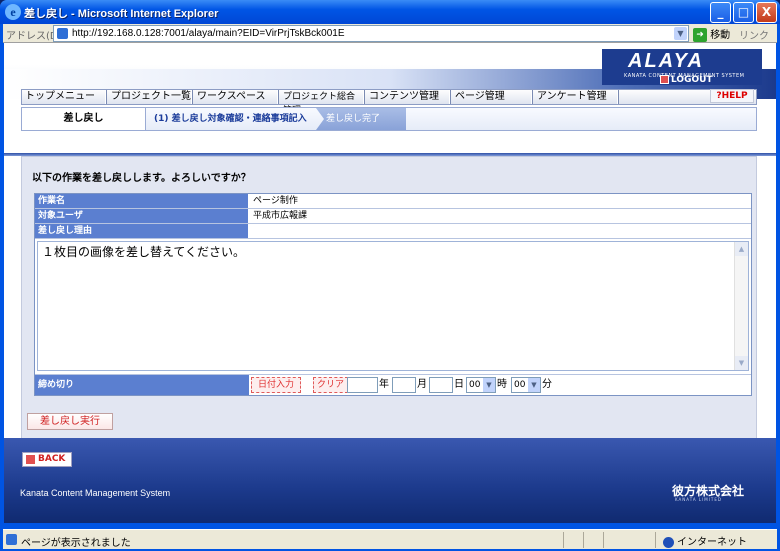  Describe the element at coordinates (142, 231) in the screenshot. I see `reason-label: 差し戻し理由` at that location.